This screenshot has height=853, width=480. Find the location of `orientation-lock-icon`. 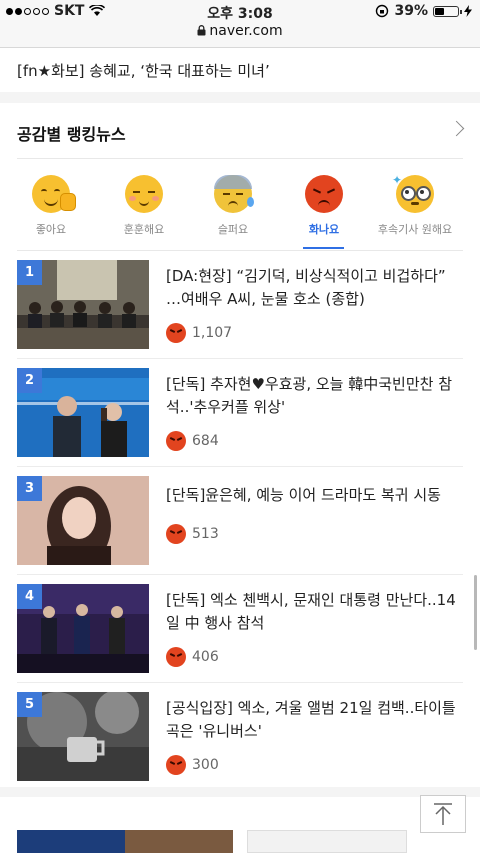

orientation-lock-icon is located at coordinates (382, 11).